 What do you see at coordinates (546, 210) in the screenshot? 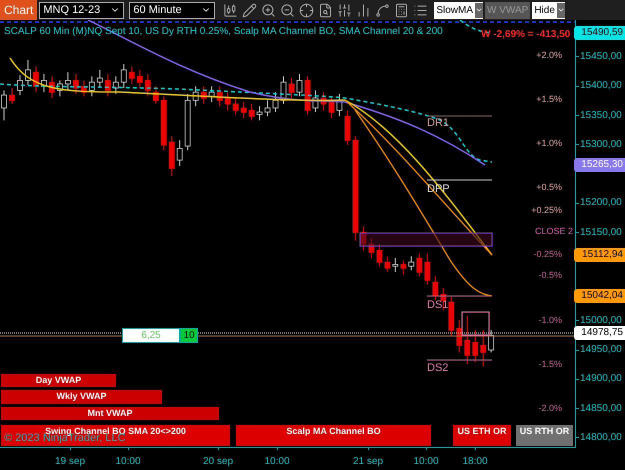
I see `percent-label: +0.25%` at bounding box center [546, 210].